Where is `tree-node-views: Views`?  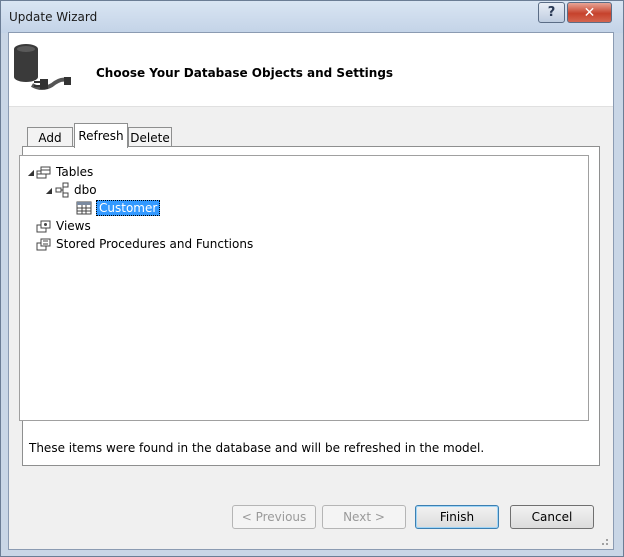
tree-node-views: Views is located at coordinates (63, 226).